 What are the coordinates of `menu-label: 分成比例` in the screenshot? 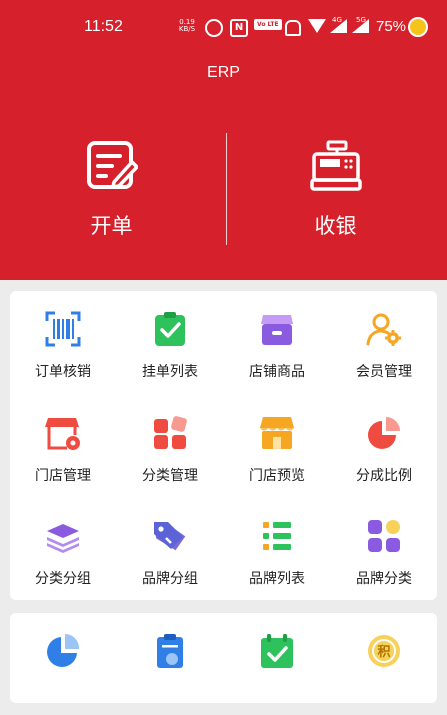 It's located at (384, 476).